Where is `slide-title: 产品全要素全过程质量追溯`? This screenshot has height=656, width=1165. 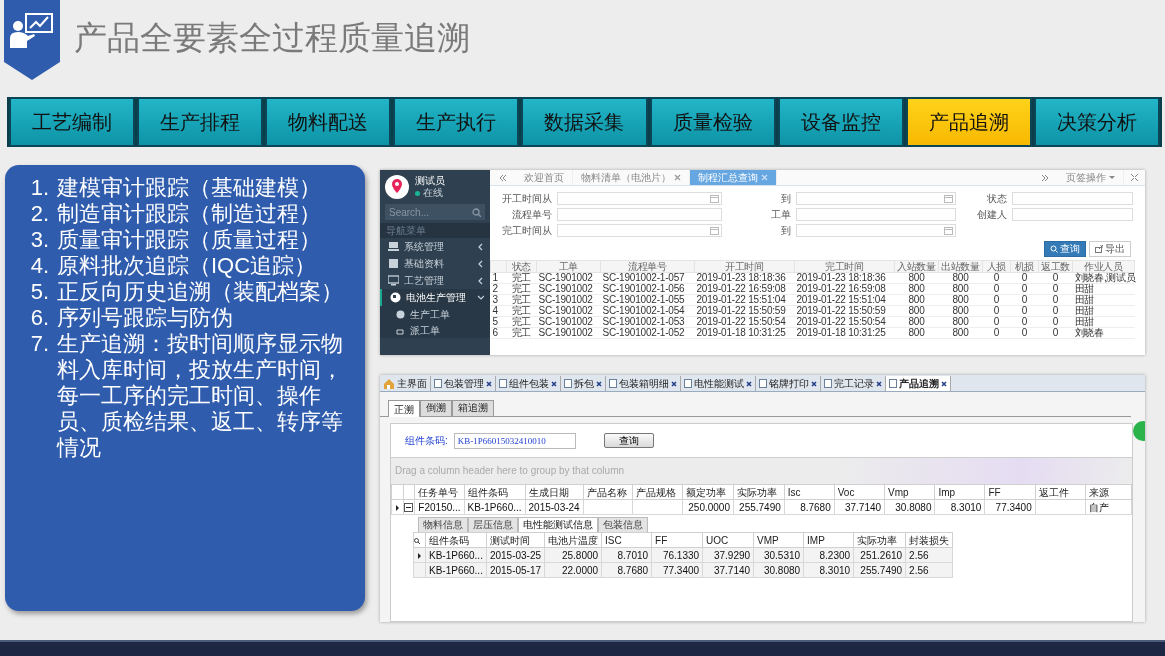 slide-title: 产品全要素全过程质量追溯 is located at coordinates (272, 38).